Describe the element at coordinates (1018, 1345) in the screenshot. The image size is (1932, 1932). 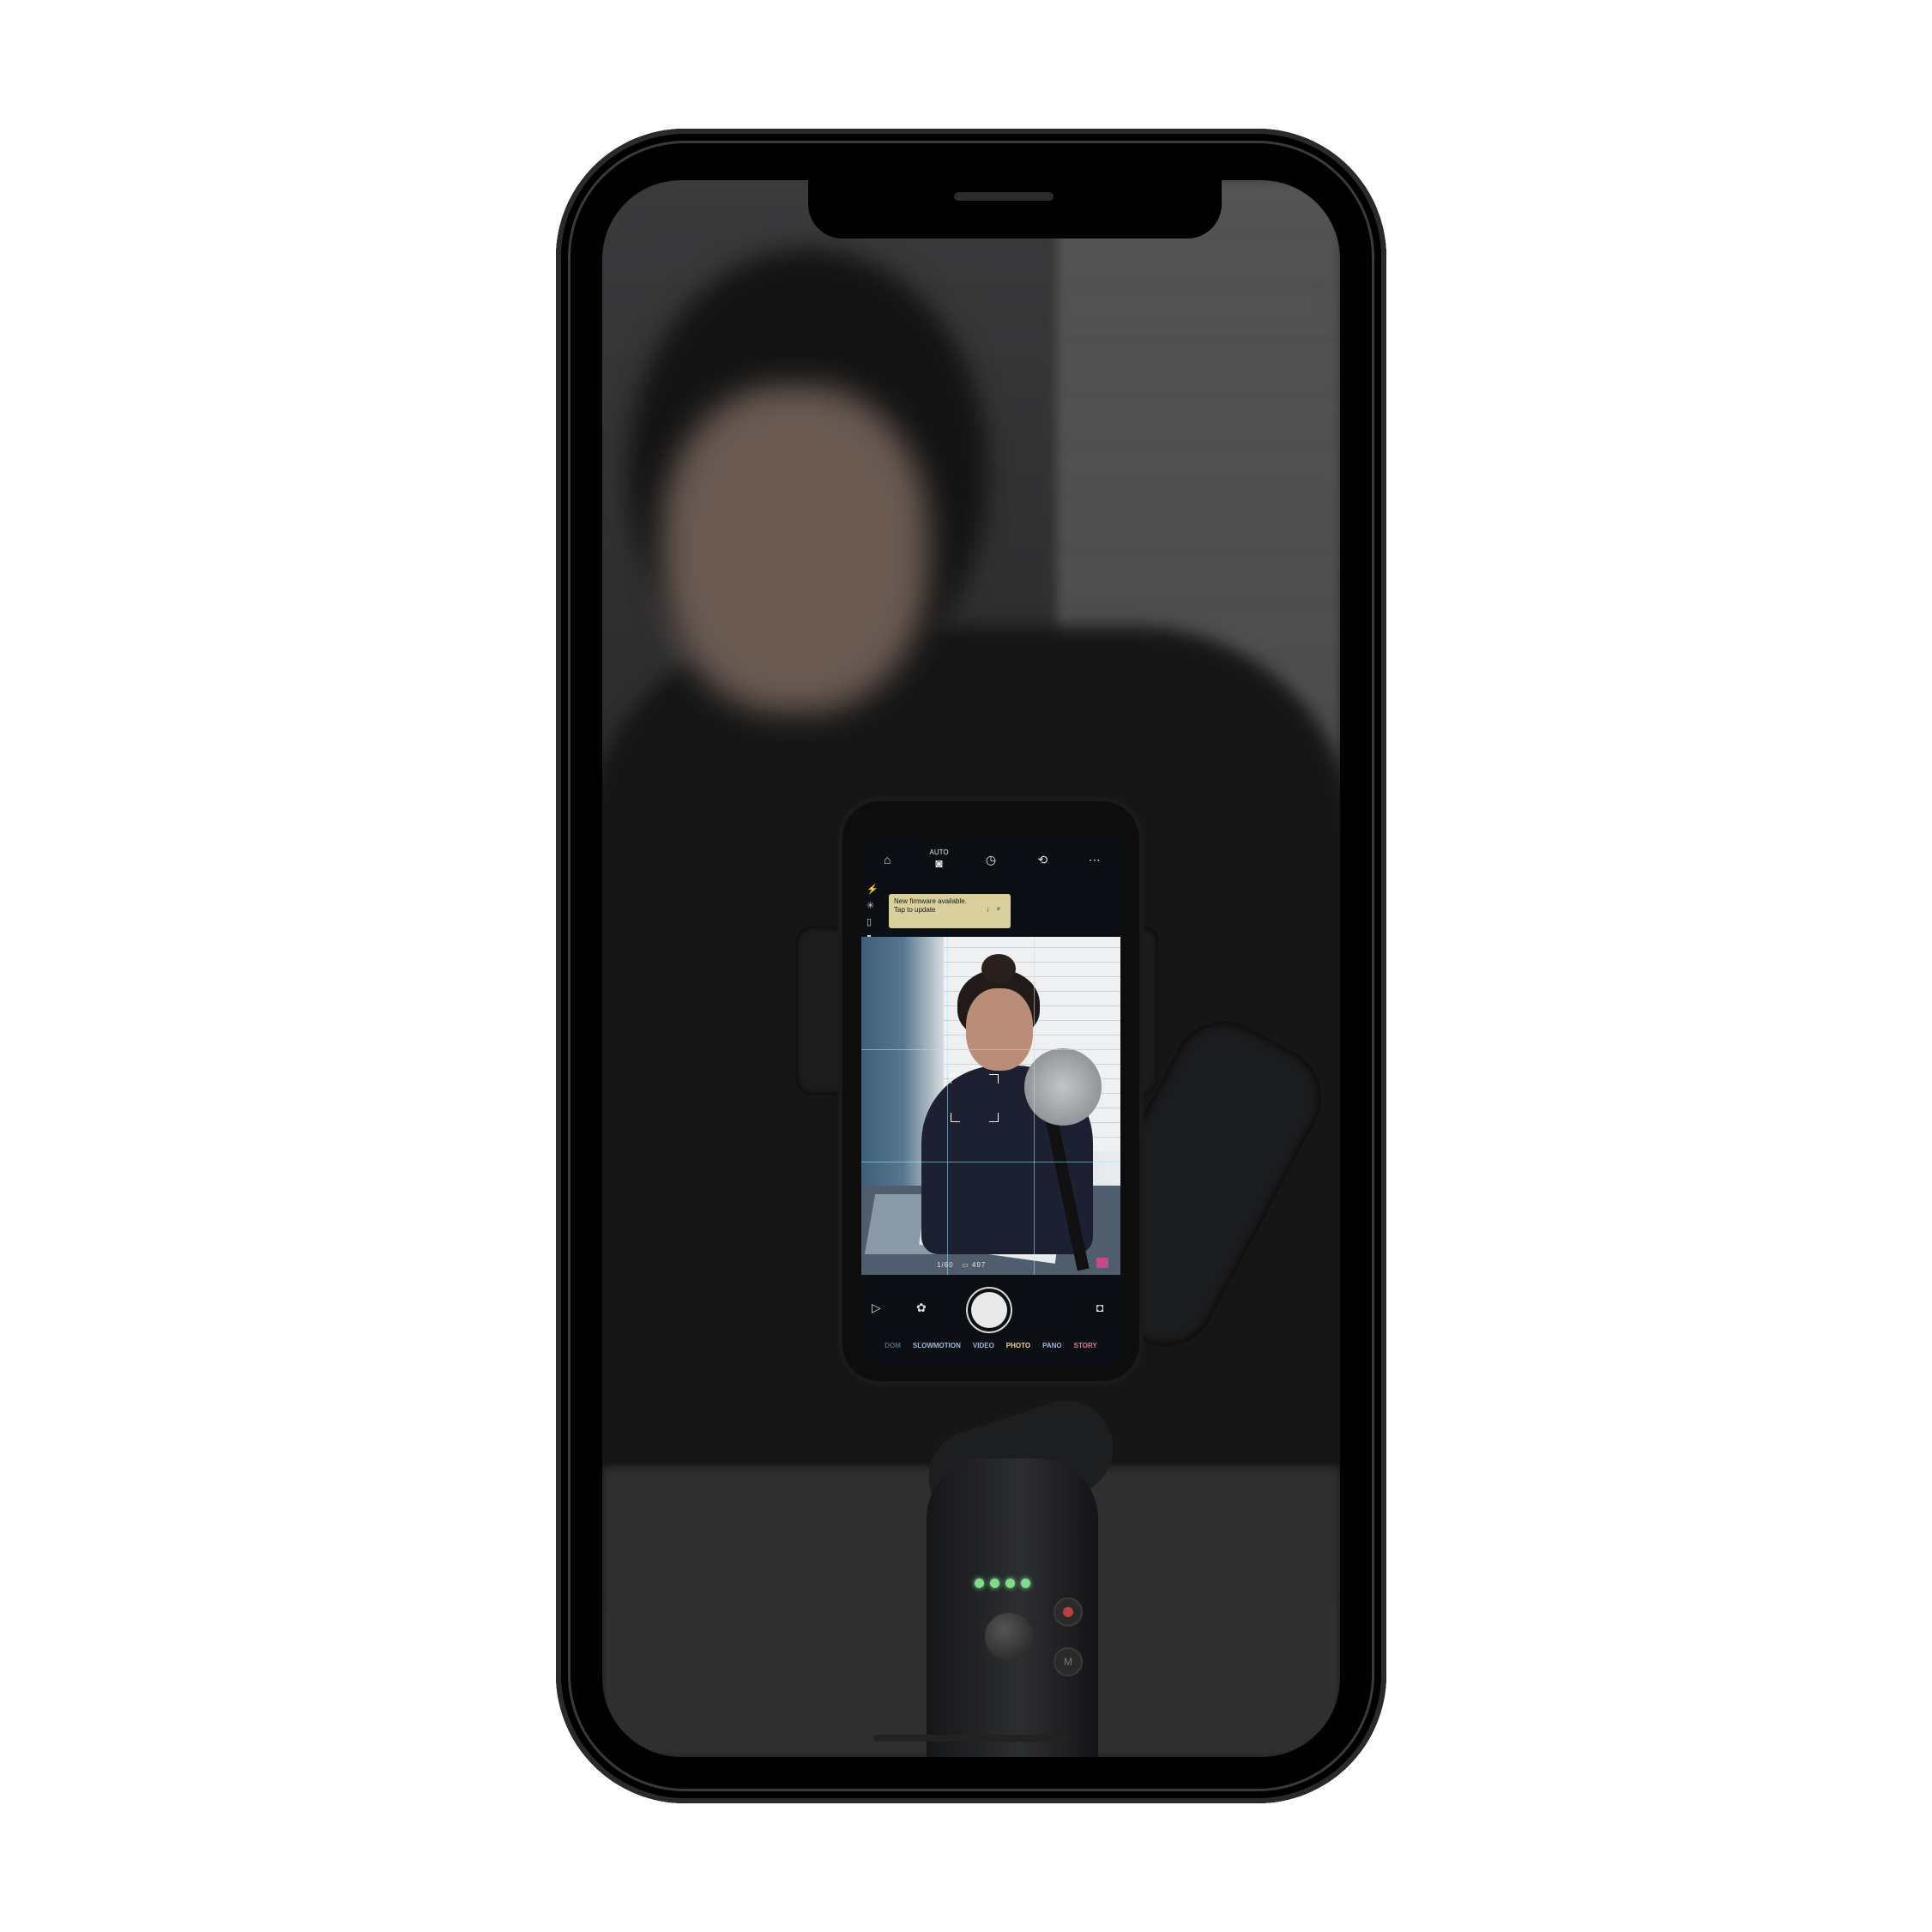
I see `mode-photo: PHOTO` at that location.